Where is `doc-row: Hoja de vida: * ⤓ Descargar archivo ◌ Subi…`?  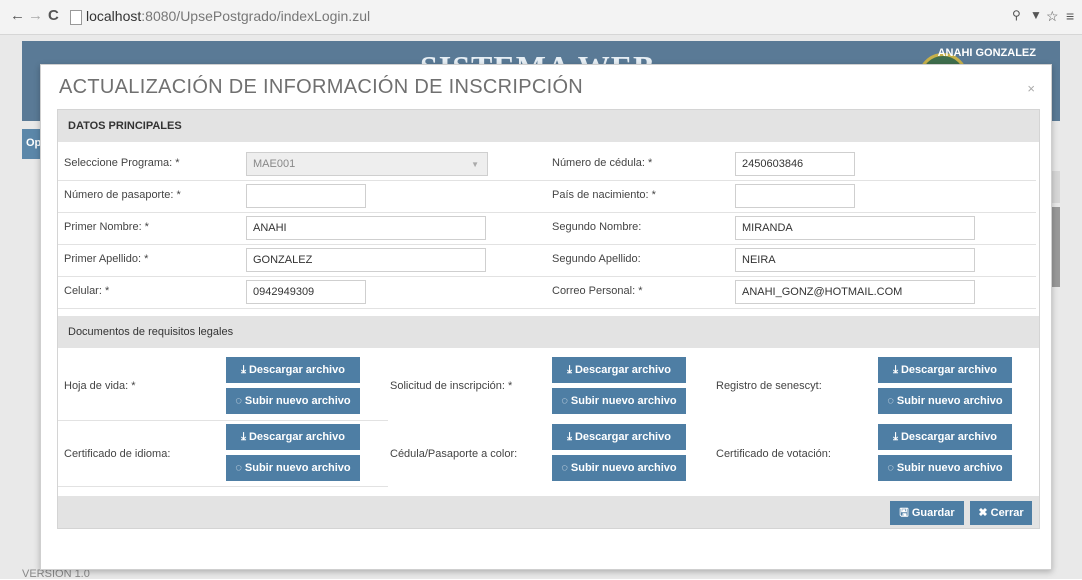
doc-row: Hoja de vida: * ⤓ Descargar archivo ◌ Subi… is located at coordinates (548, 387).